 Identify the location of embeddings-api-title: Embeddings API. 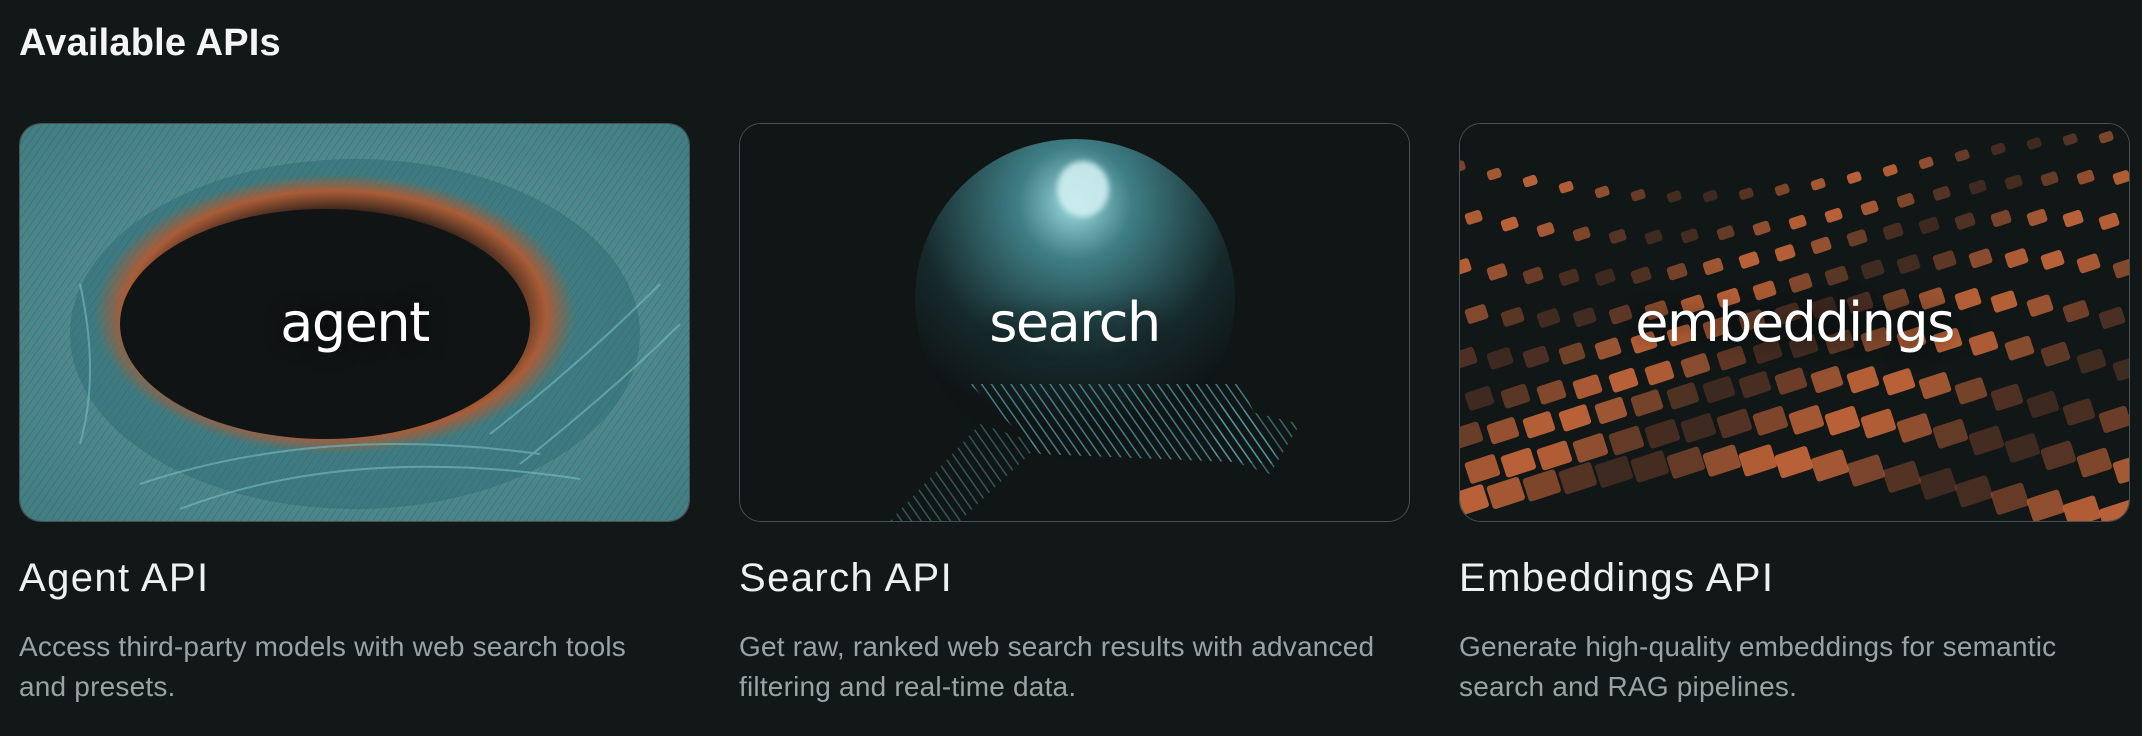
(1616, 578).